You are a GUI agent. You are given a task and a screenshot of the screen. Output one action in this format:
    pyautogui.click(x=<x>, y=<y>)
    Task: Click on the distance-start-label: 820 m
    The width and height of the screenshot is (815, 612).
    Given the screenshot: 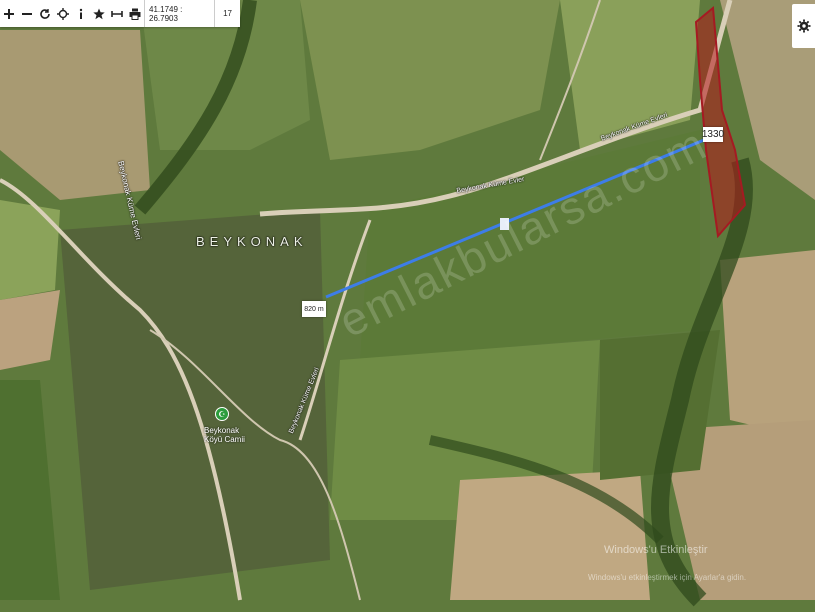 What is the action you would take?
    pyautogui.click(x=314, y=309)
    